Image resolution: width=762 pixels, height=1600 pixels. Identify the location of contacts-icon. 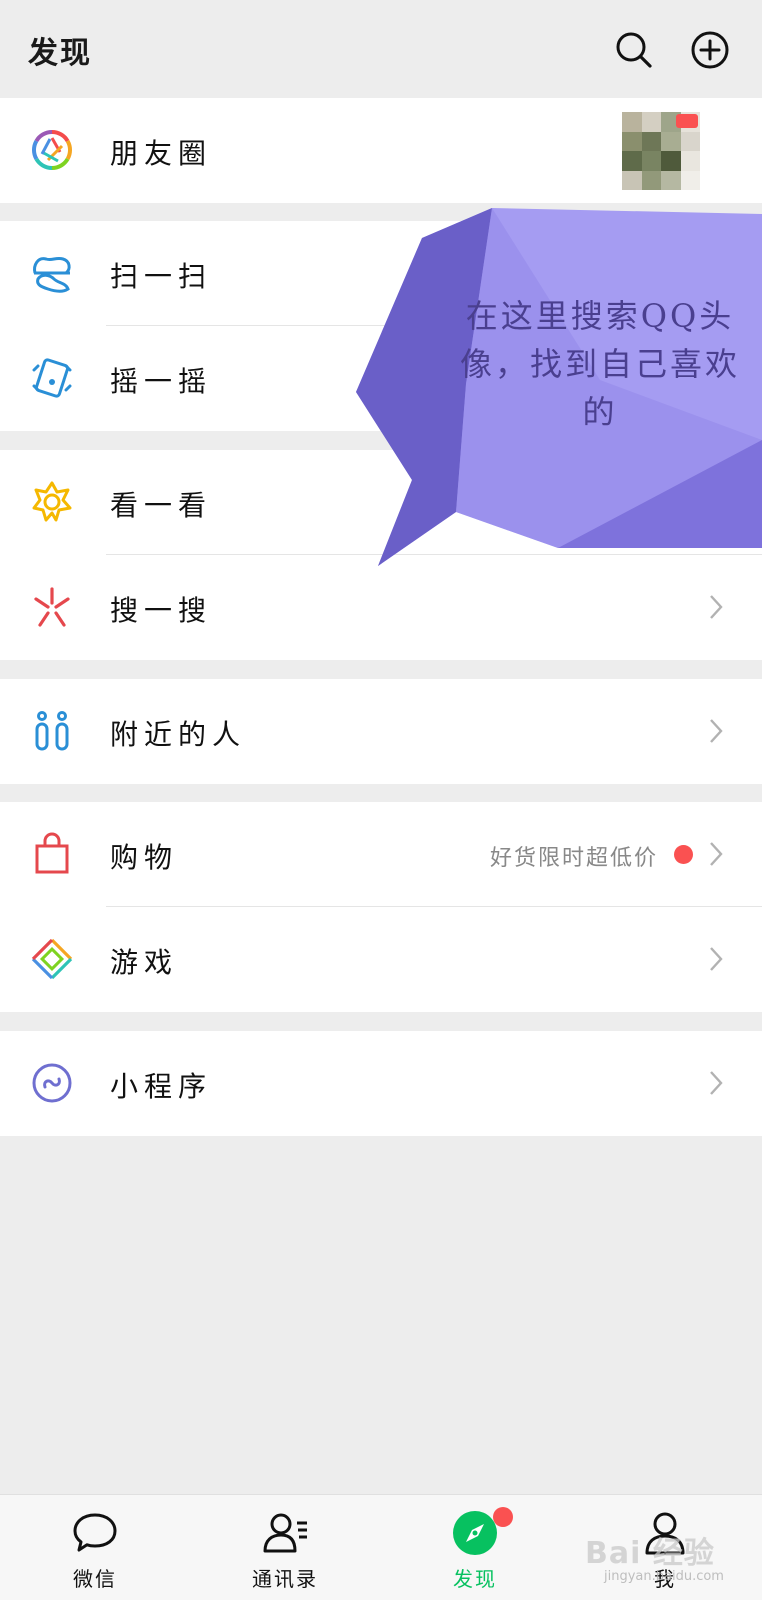
(285, 1533).